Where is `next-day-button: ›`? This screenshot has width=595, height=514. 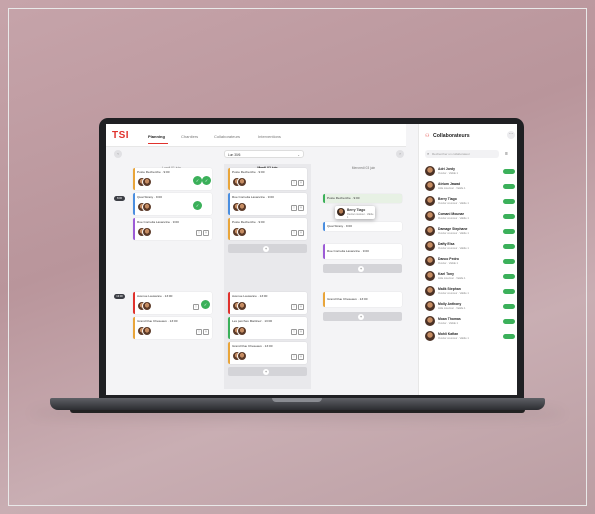 next-day-button: › is located at coordinates (400, 154).